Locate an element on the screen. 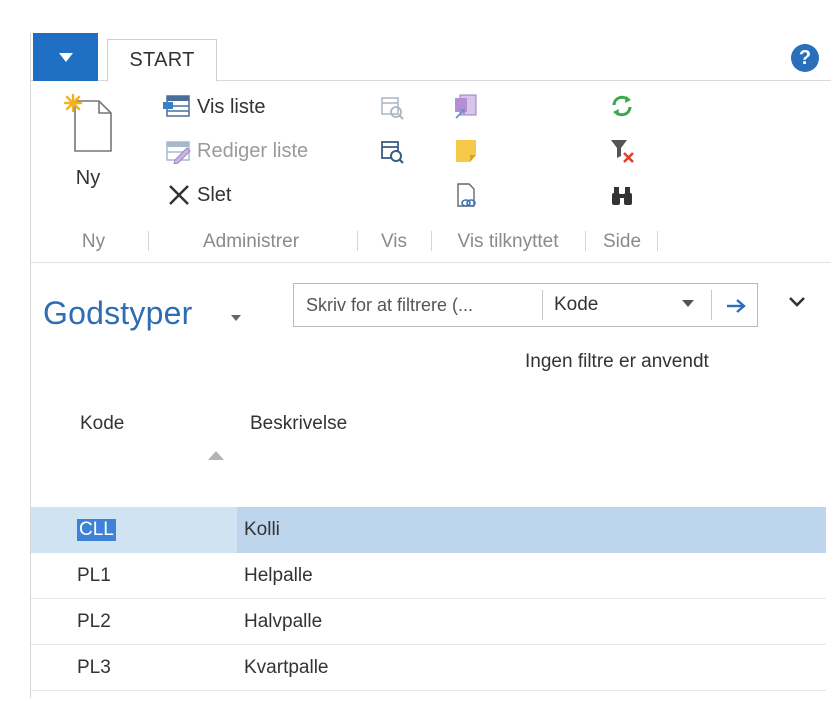  app-menu-button is located at coordinates (65, 57).